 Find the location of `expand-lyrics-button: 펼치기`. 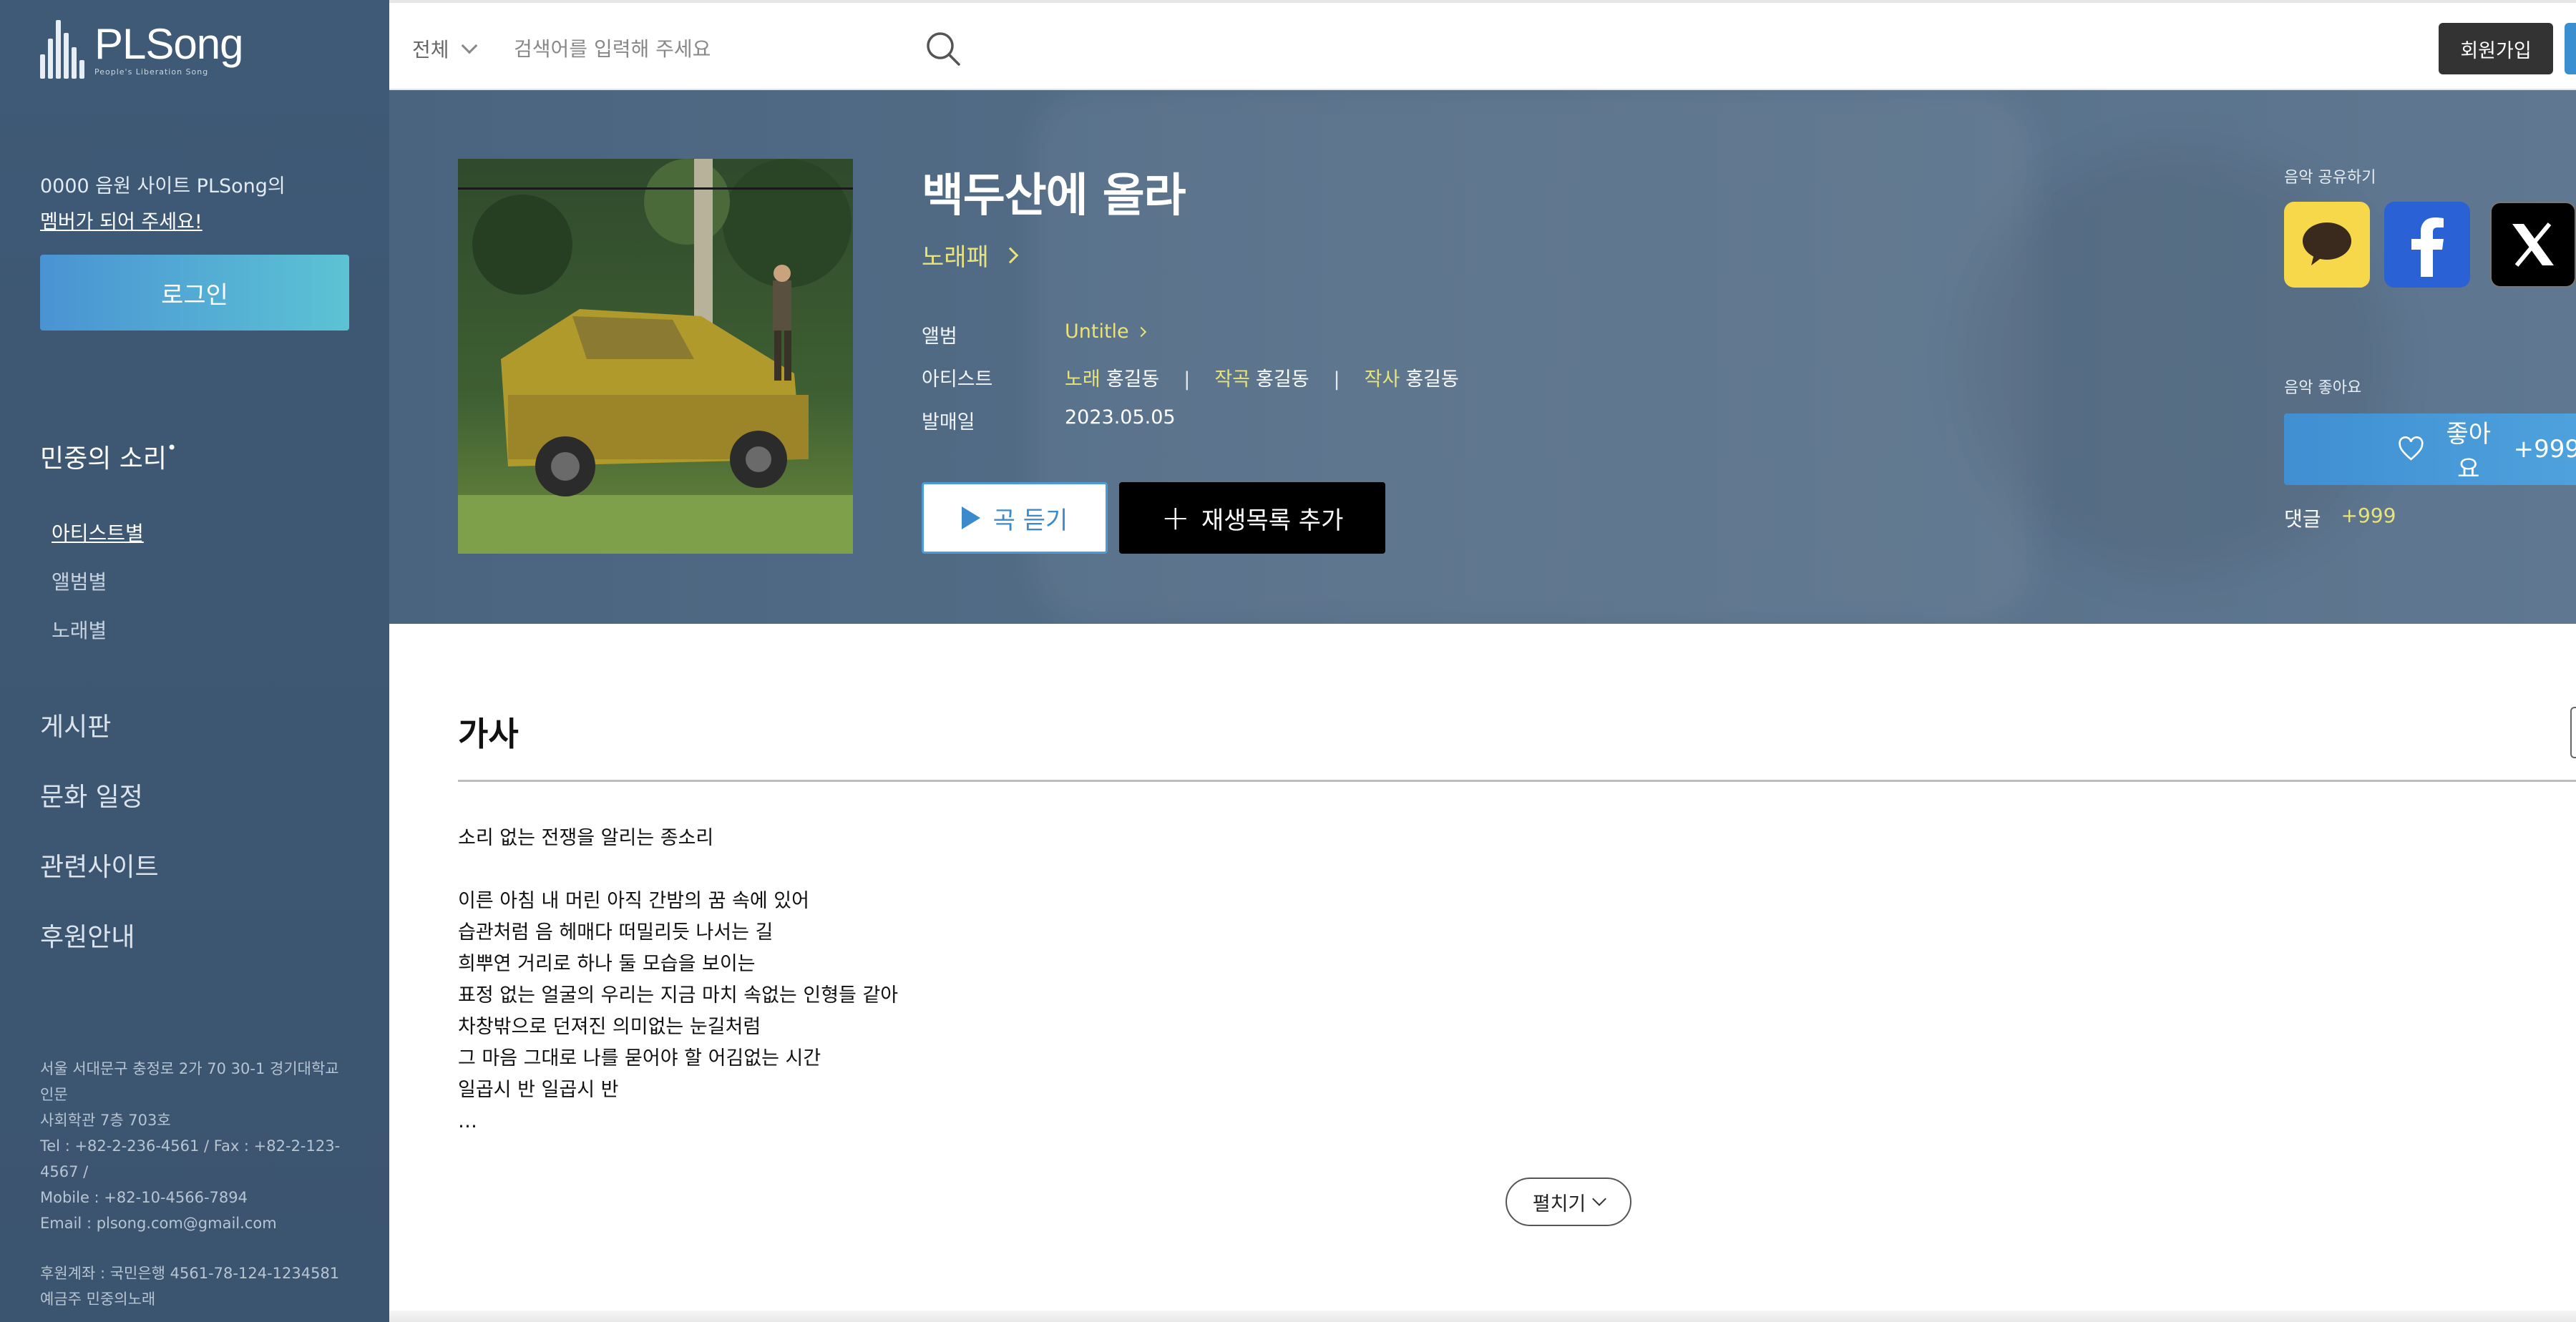

expand-lyrics-button: 펼치기 is located at coordinates (1568, 1201).